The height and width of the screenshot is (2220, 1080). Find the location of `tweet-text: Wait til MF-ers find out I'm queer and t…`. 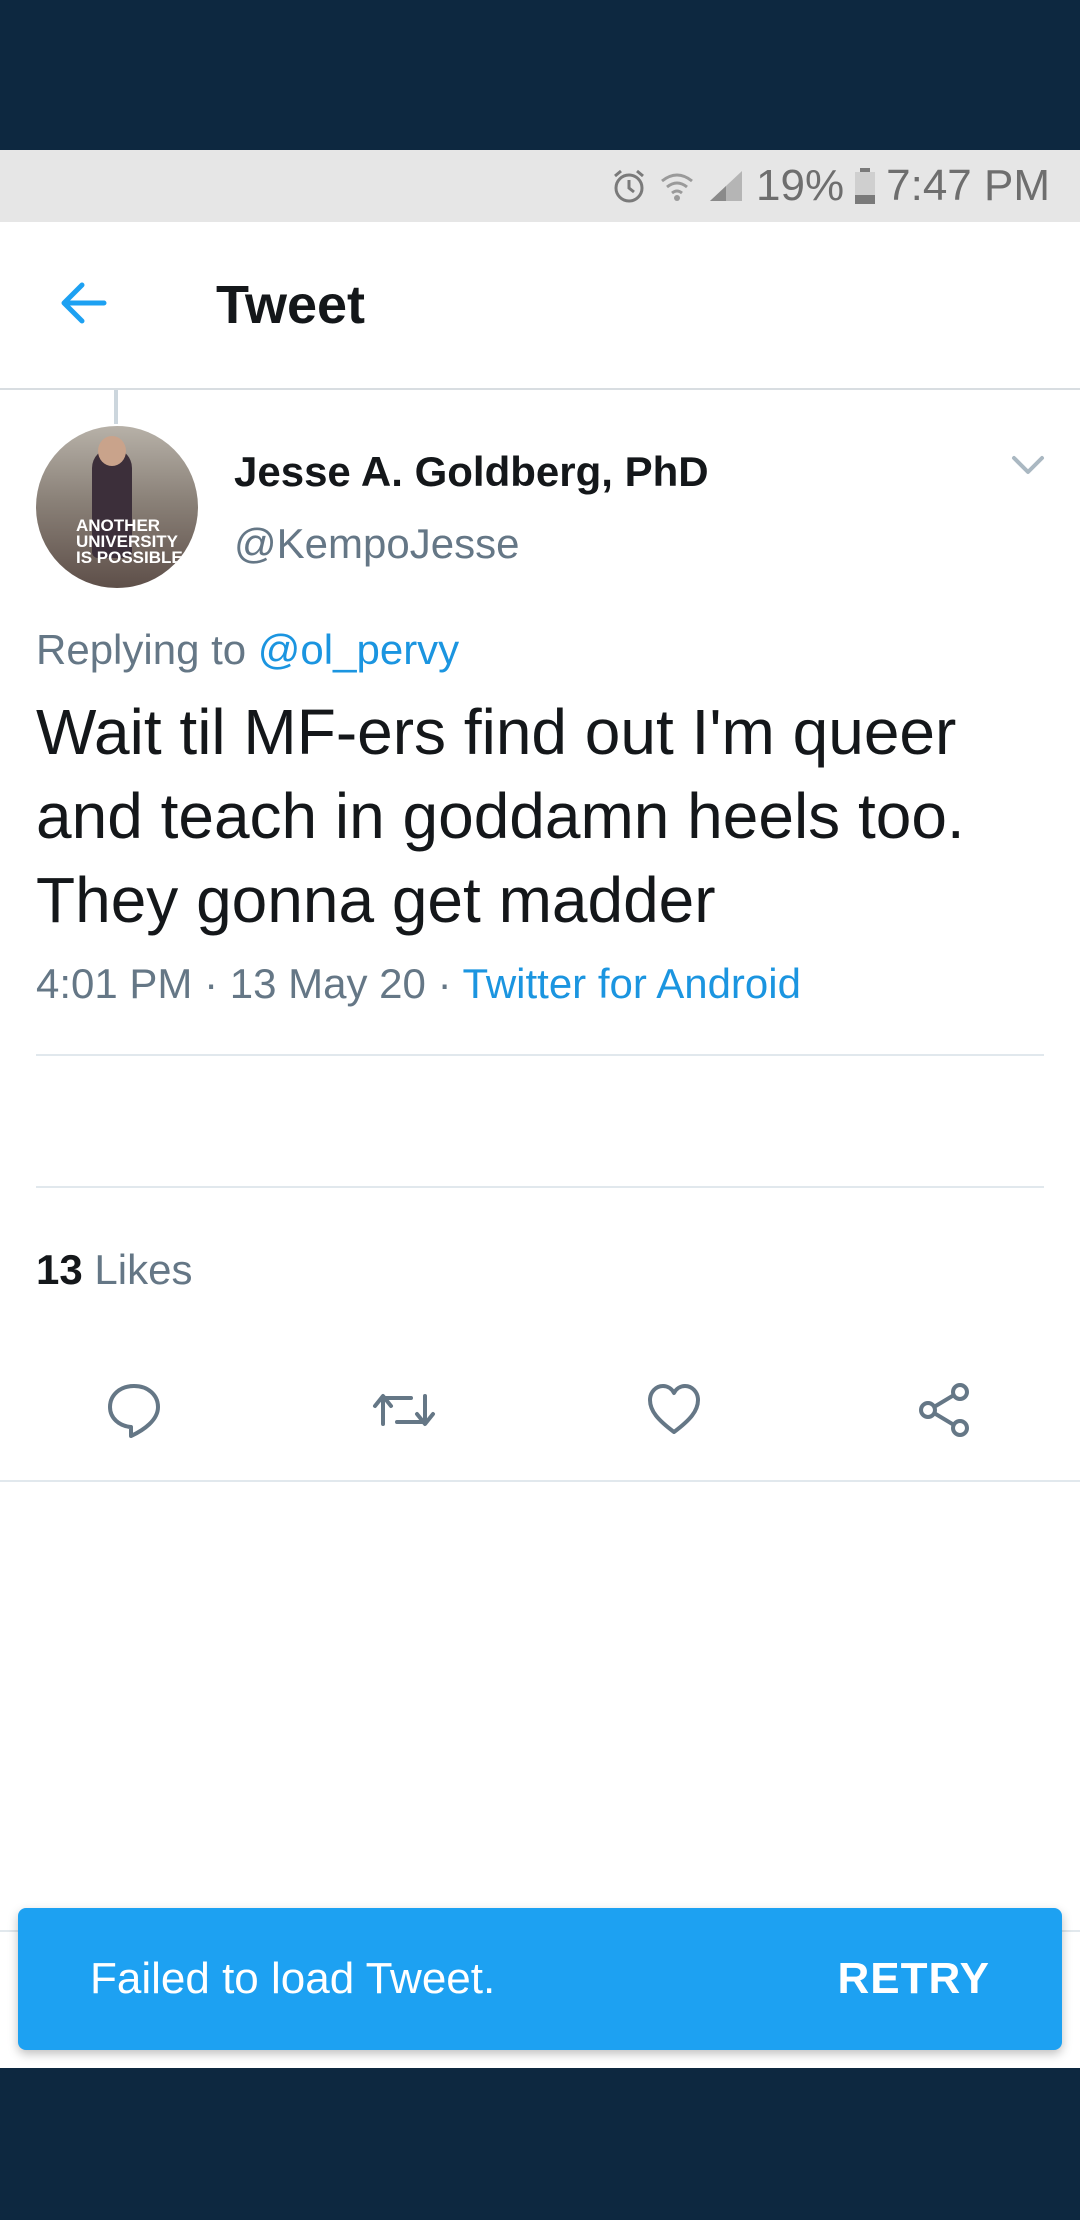

tweet-text: Wait til MF-ers find out I'm queer and t… is located at coordinates (500, 816).